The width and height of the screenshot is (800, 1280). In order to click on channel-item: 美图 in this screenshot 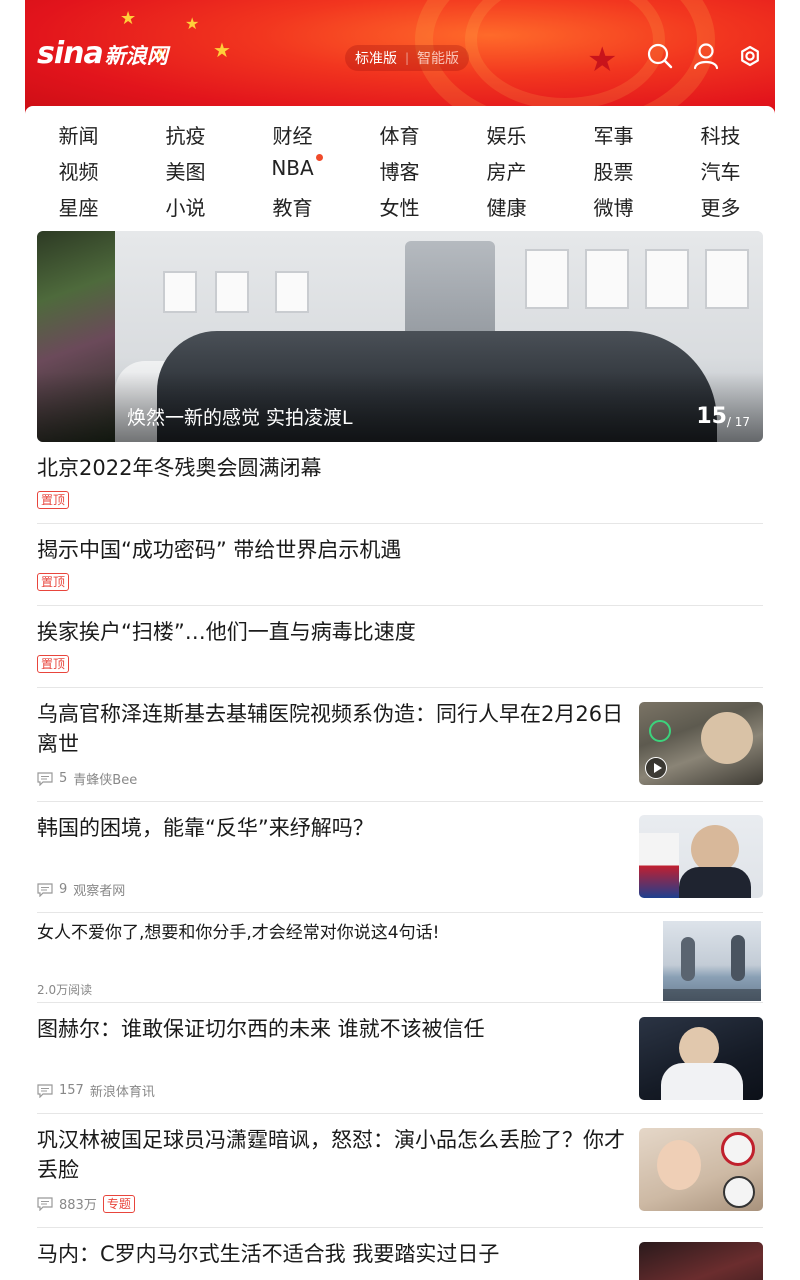, I will do `click(185, 170)`.